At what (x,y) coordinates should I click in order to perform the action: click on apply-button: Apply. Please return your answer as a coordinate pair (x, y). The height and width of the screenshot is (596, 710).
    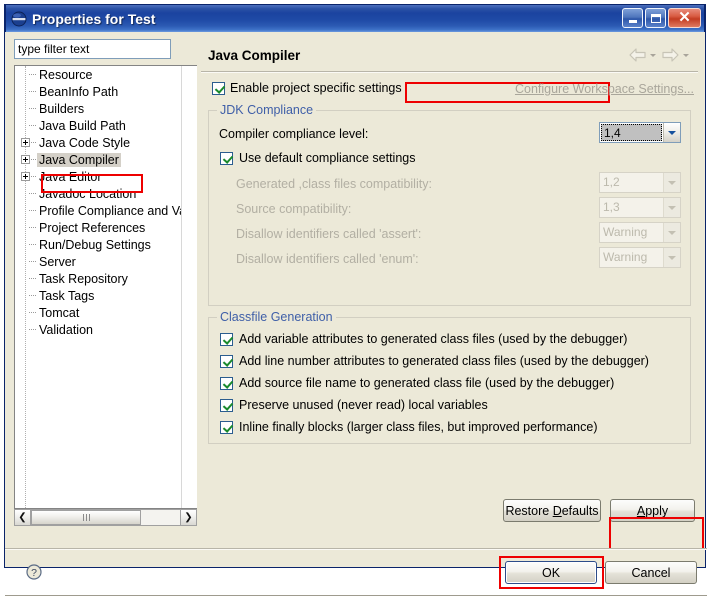
    Looking at the image, I should click on (652, 510).